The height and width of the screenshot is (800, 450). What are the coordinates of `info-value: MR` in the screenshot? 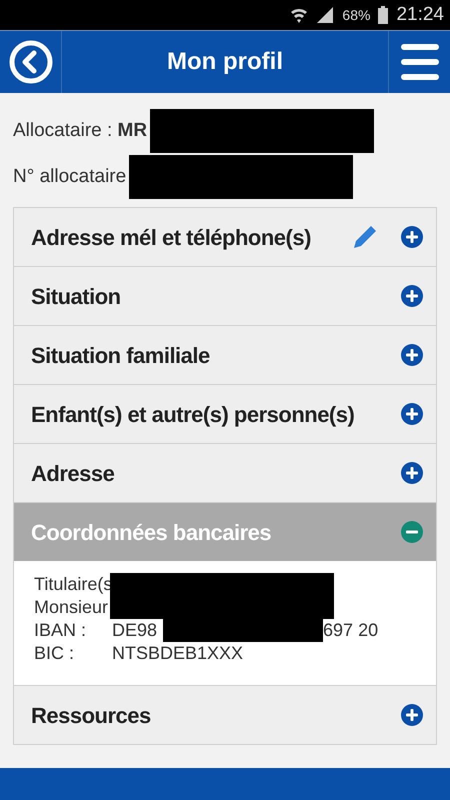 It's located at (133, 130).